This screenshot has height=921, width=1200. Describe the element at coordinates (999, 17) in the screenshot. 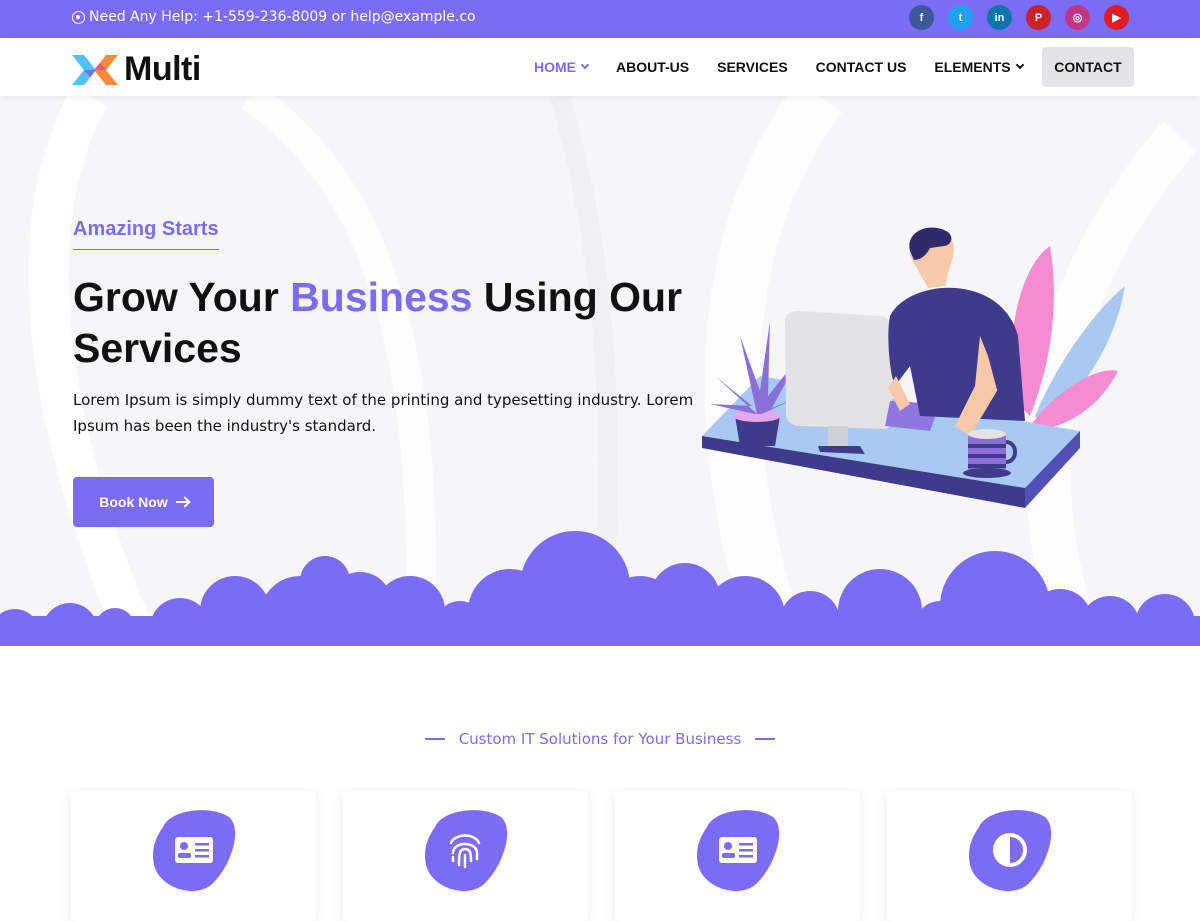

I see `linkedin-icon: in` at that location.